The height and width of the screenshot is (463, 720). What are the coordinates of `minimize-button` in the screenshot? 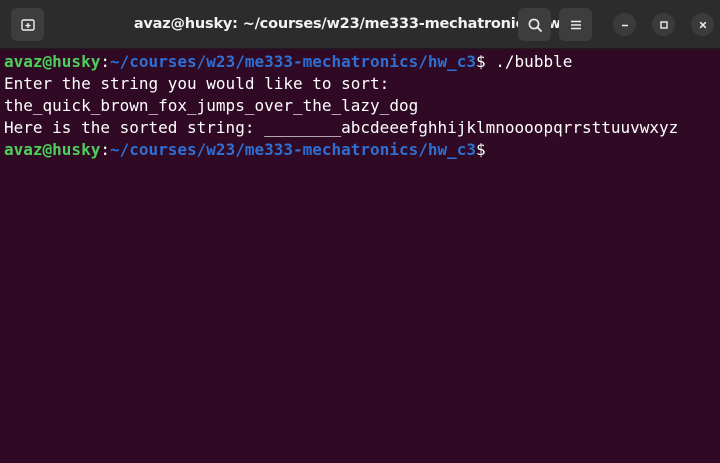 It's located at (624, 24).